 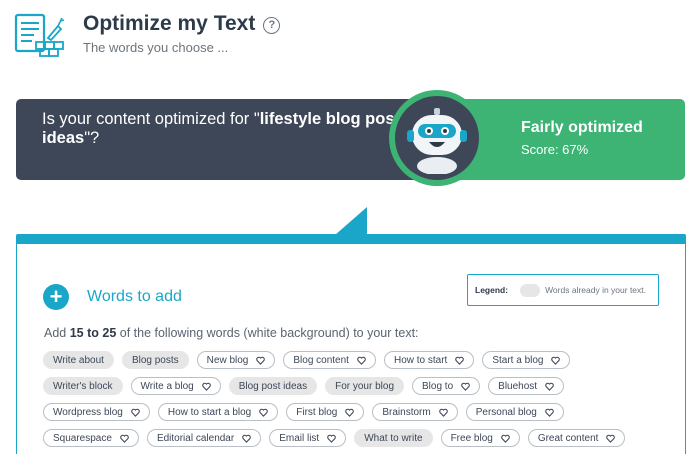 What do you see at coordinates (420, 360) in the screenshot?
I see `word-tag-label: How to start` at bounding box center [420, 360].